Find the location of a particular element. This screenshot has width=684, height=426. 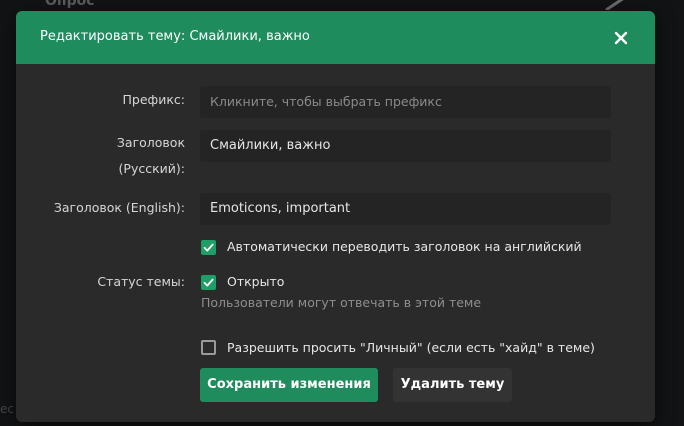

status-label: Статус темы: is located at coordinates (141, 281).